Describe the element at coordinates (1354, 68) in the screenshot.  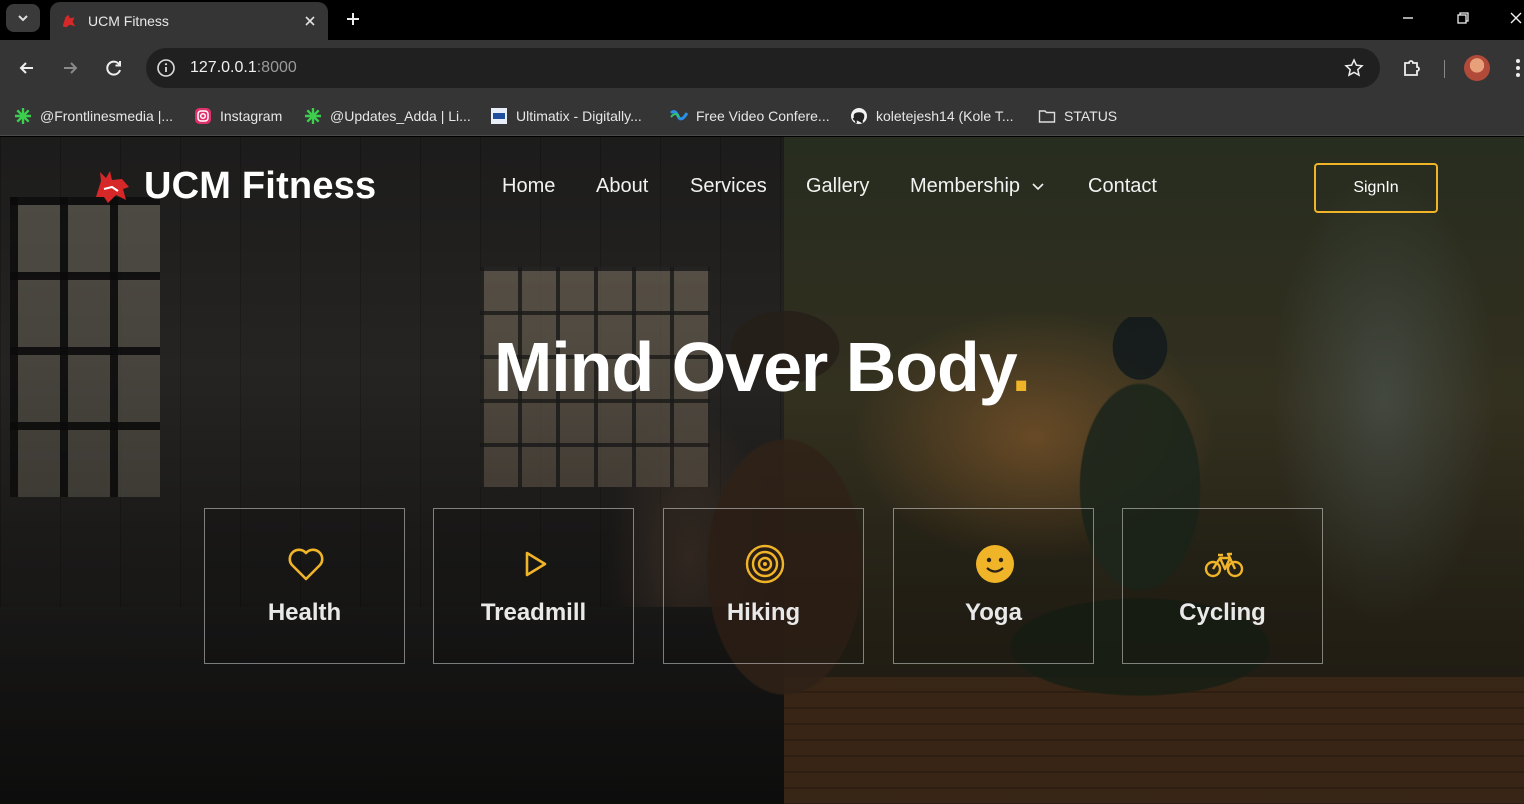
I see `bookmark-star-icon` at that location.